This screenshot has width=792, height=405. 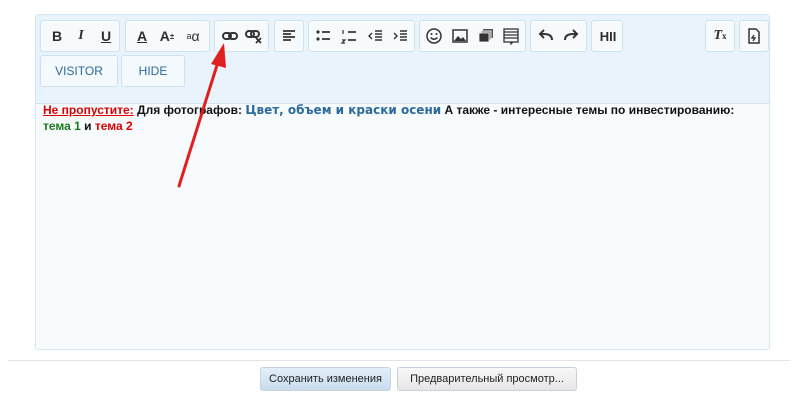 What do you see at coordinates (142, 36) in the screenshot?
I see `font-color-button: A` at bounding box center [142, 36].